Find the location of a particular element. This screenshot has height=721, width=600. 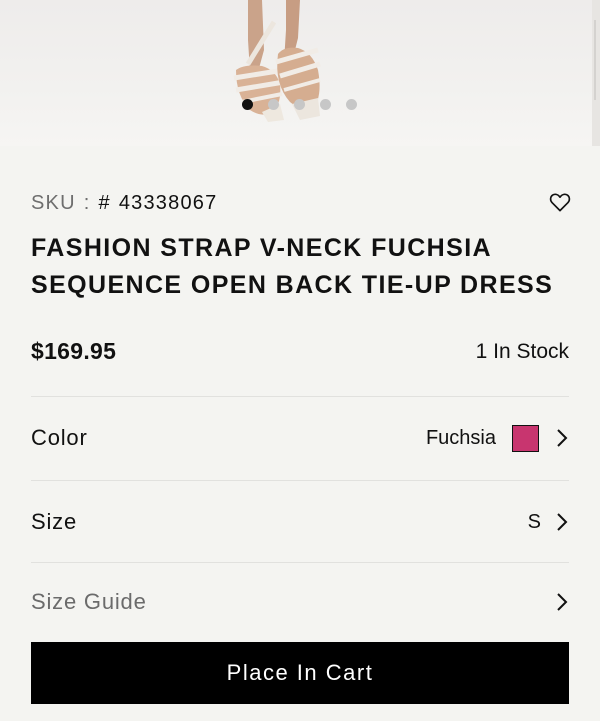

size-guide-link: Size Guide is located at coordinates (300, 602).